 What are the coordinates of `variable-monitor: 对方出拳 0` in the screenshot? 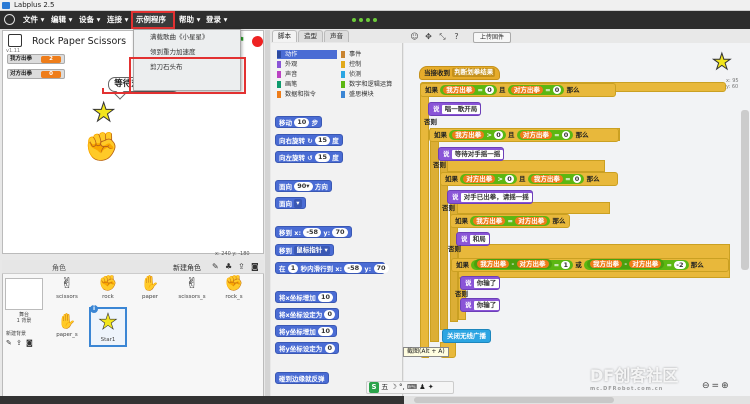 It's located at (36, 74).